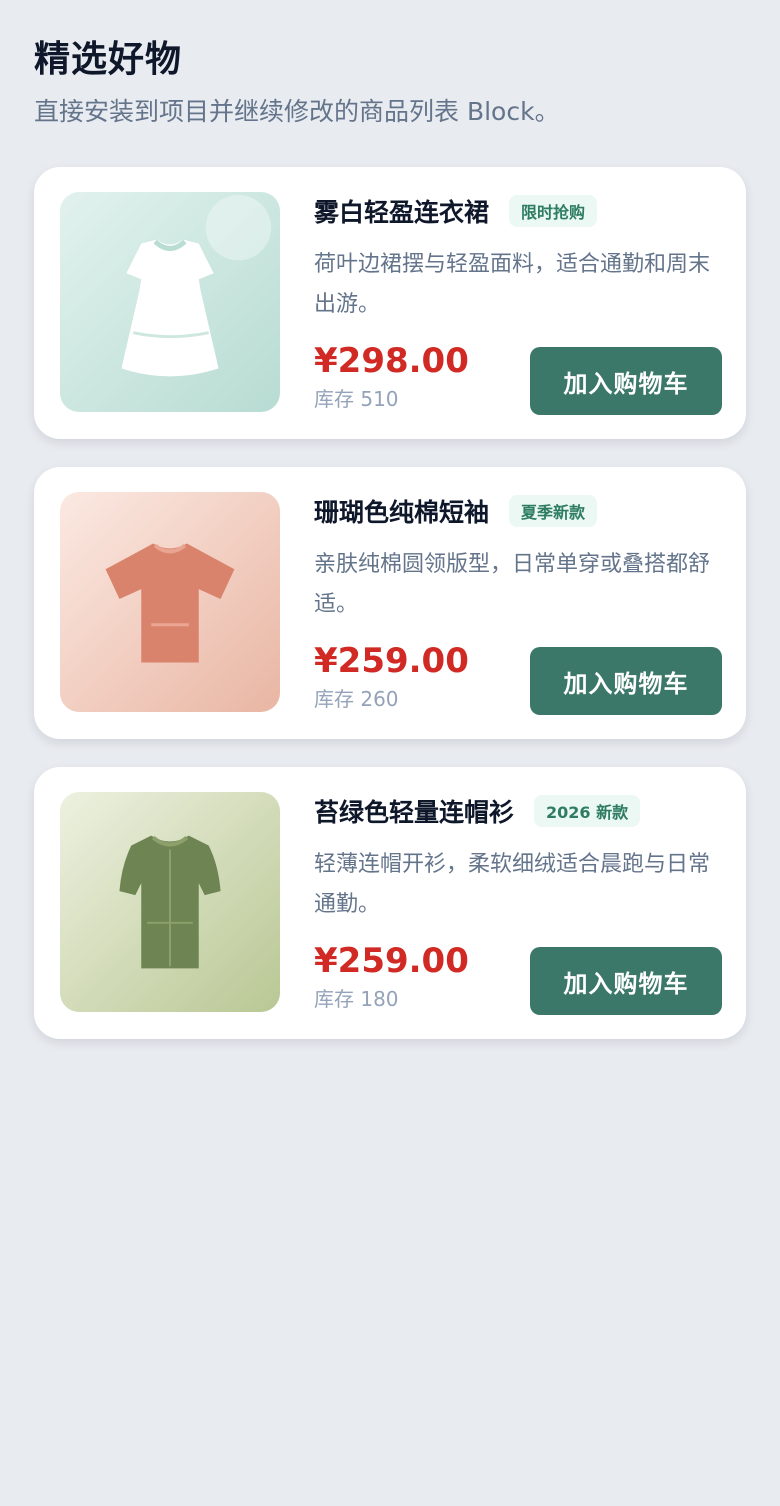 The width and height of the screenshot is (780, 1506). I want to click on product-description: 轻薄连帽开衫，柔软细绒适合晨跑与日常通勤。, so click(512, 884).